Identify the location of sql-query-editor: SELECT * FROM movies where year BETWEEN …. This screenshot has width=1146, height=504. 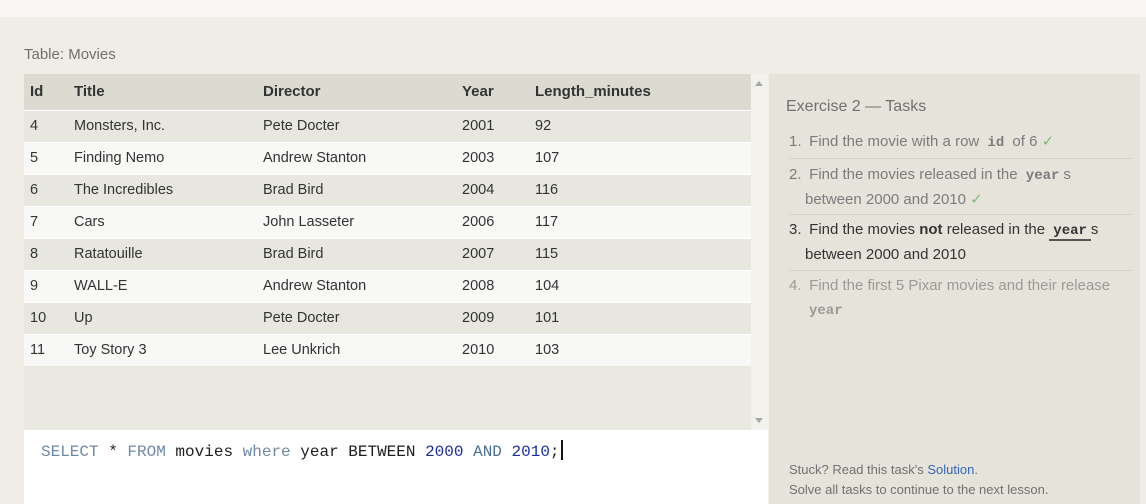
(396, 467).